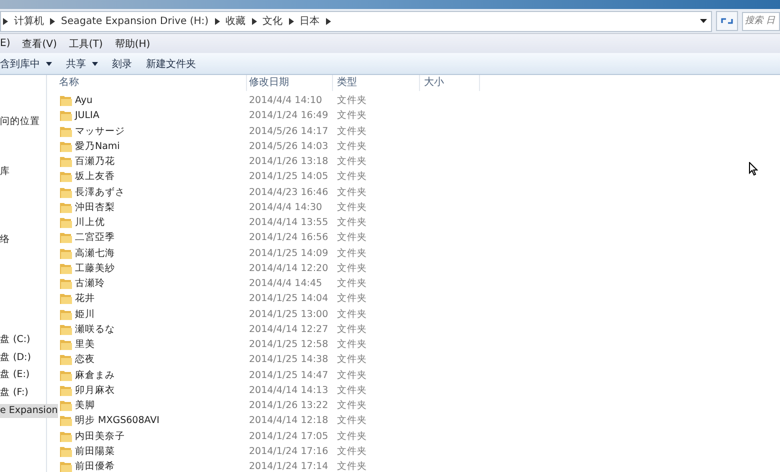 The height and width of the screenshot is (472, 780). I want to click on menu-item: 查看(V), so click(39, 43).